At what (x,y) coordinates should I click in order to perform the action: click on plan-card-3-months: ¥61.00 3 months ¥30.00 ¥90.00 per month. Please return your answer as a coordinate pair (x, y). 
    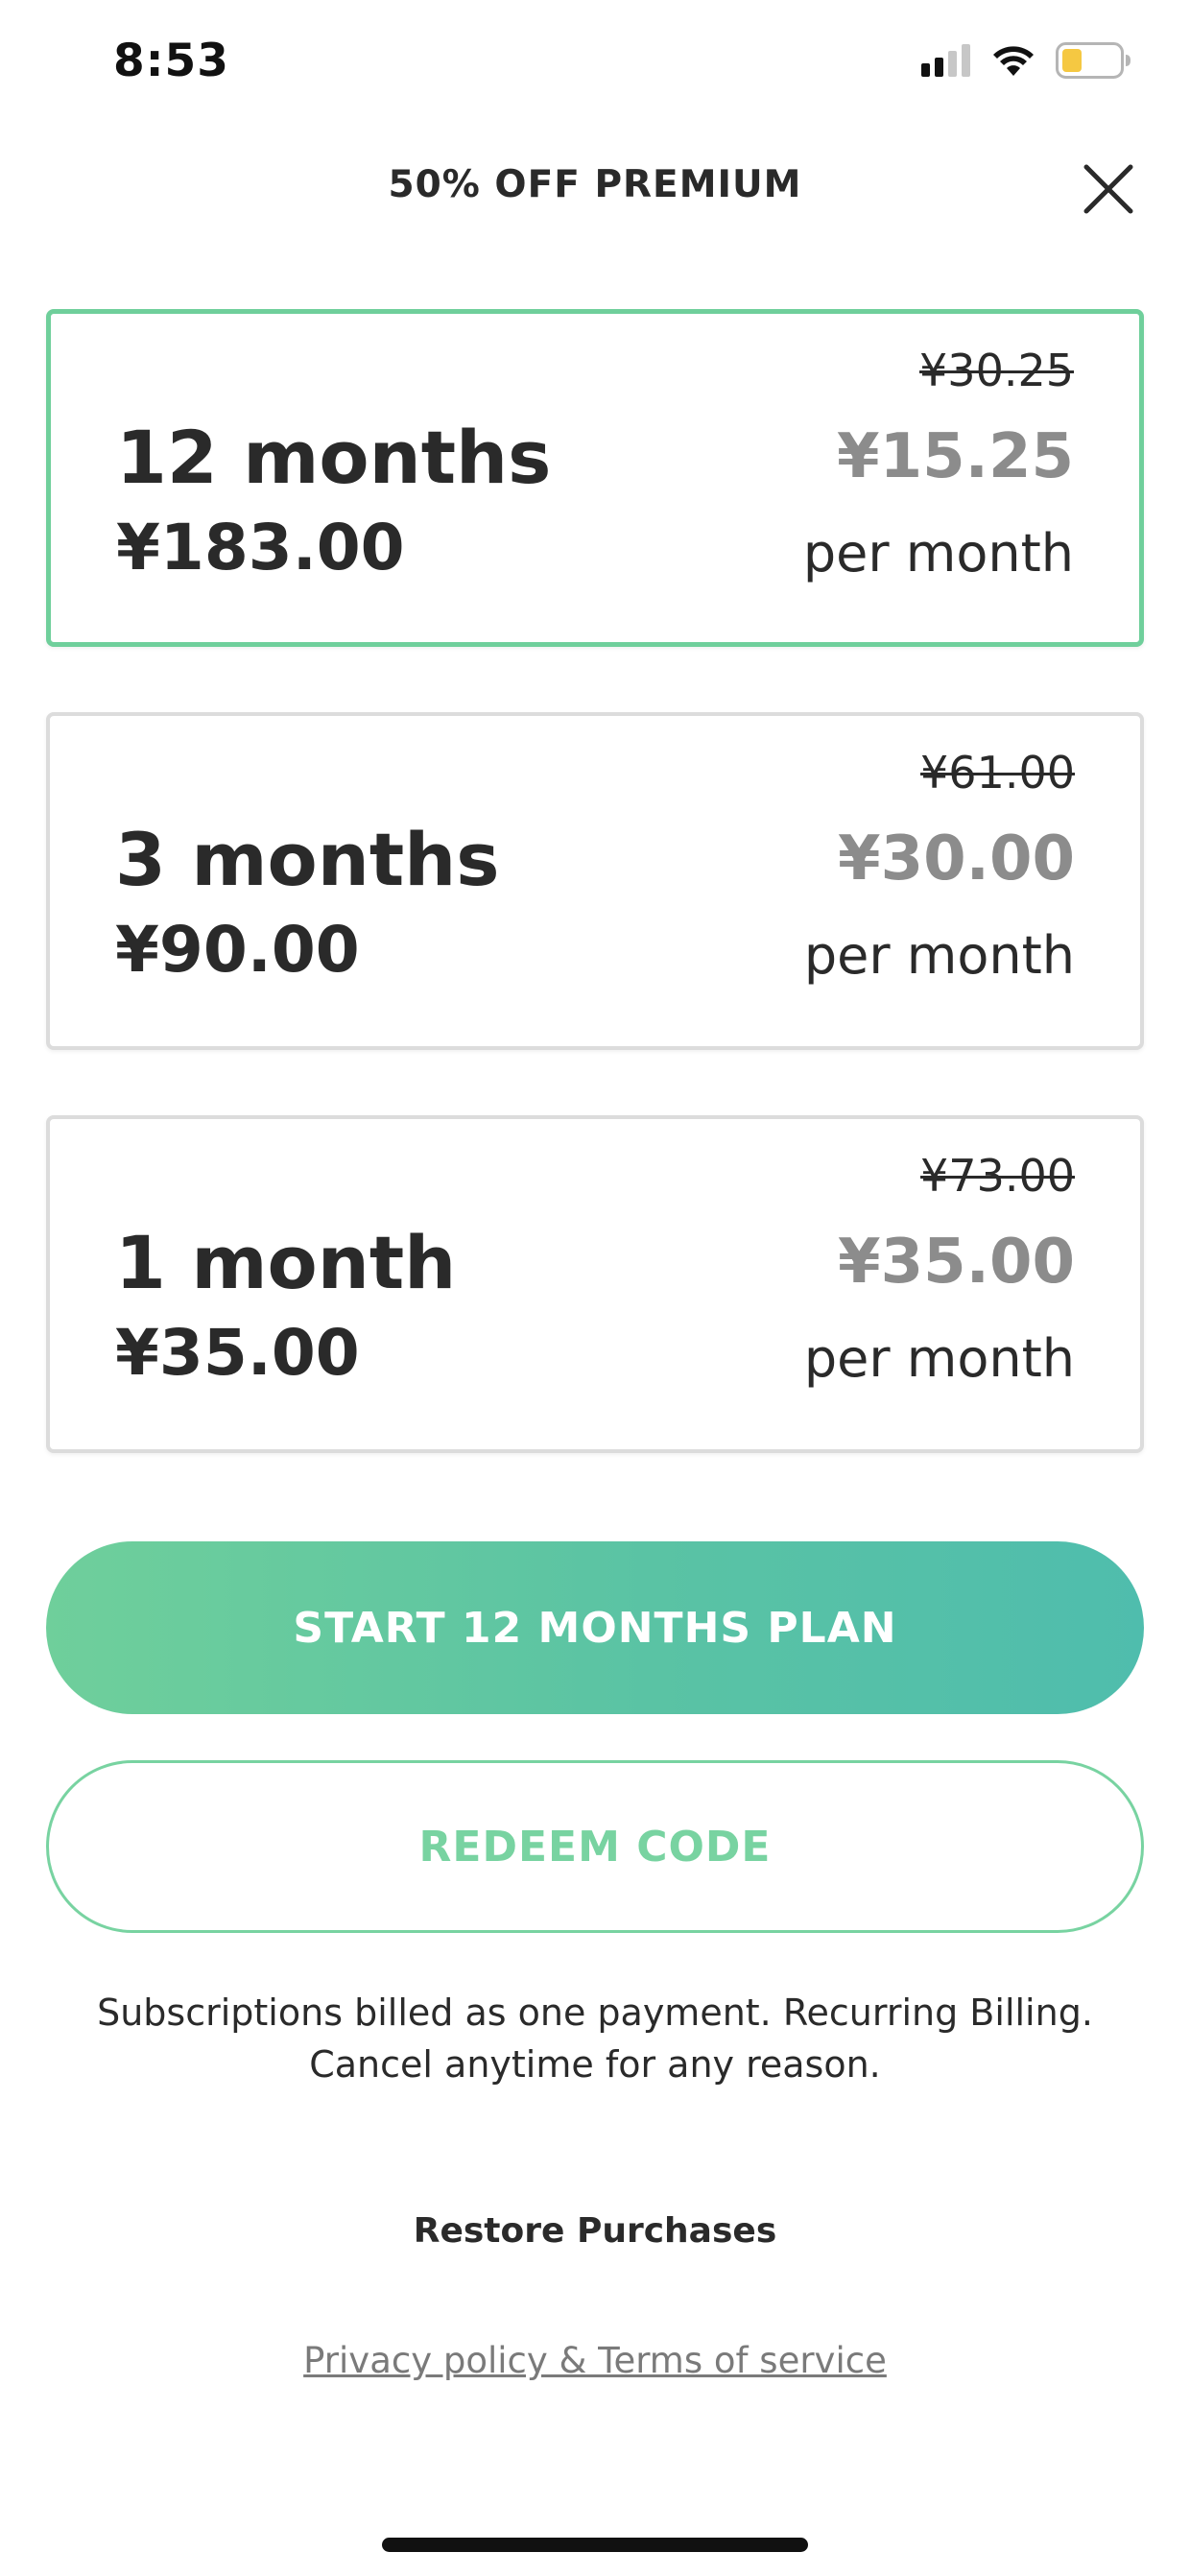
    Looking at the image, I should click on (595, 881).